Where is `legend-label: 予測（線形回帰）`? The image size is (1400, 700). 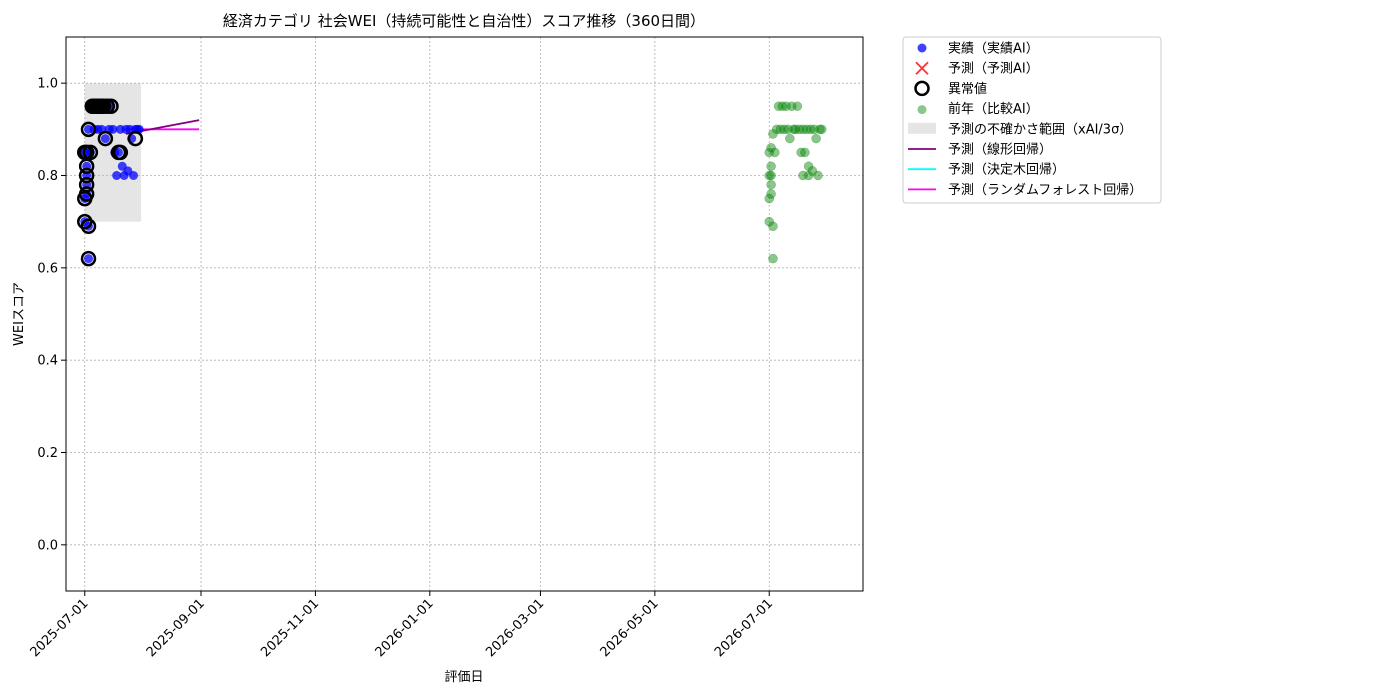
legend-label: 予測（線形回帰） is located at coordinates (1000, 150).